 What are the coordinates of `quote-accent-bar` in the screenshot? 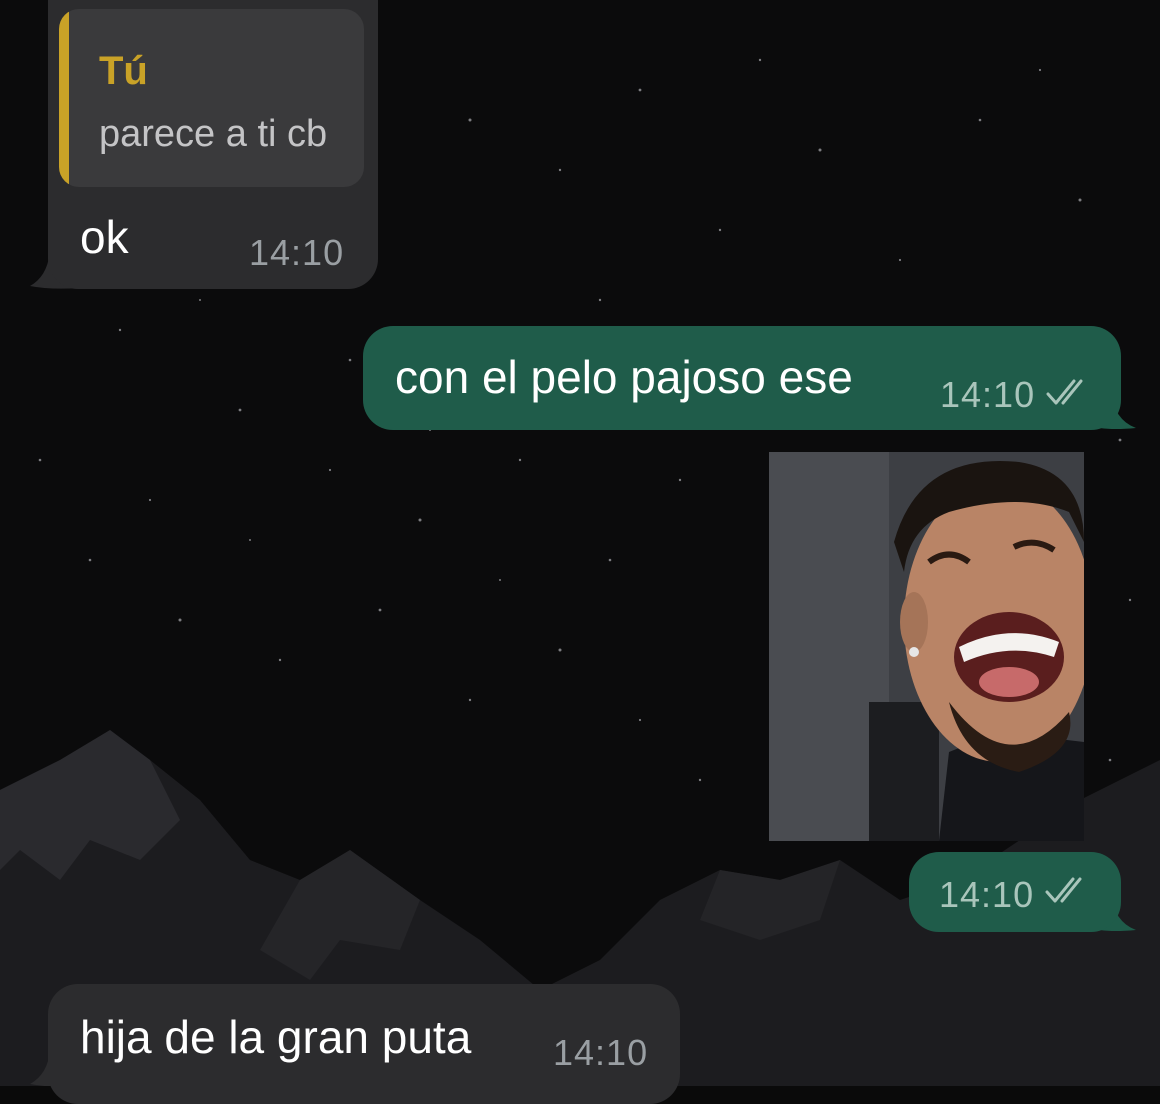 It's located at (64, 98).